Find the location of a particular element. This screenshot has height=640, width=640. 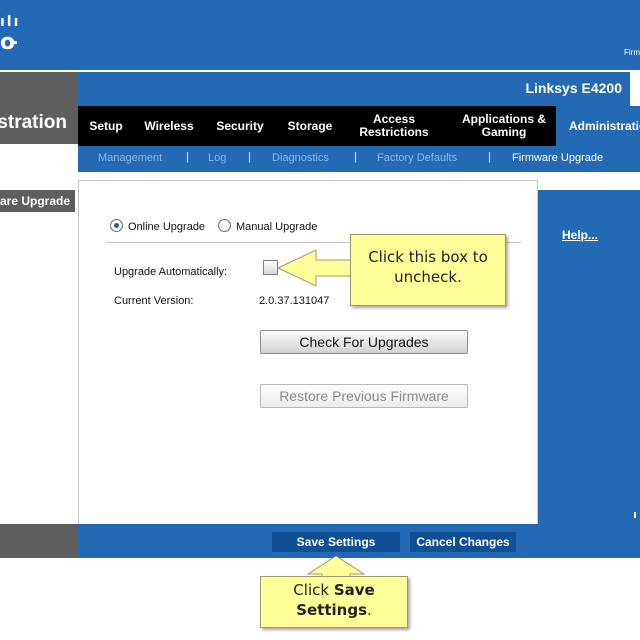

uncheck-instruction-callout: Click this box to uncheck. is located at coordinates (428, 270).